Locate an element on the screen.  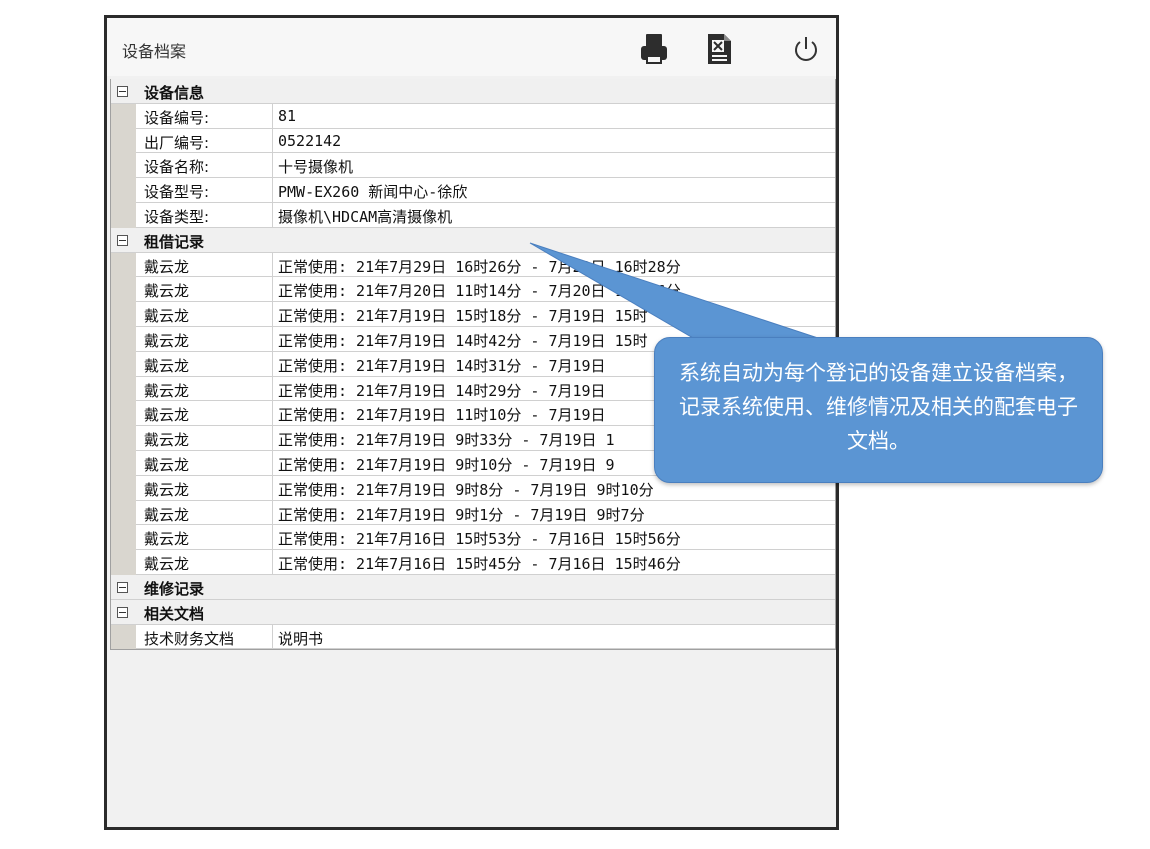
property-value: 正常使用: 21年7月19日 14时29分 - 7月19日 is located at coordinates (442, 390).